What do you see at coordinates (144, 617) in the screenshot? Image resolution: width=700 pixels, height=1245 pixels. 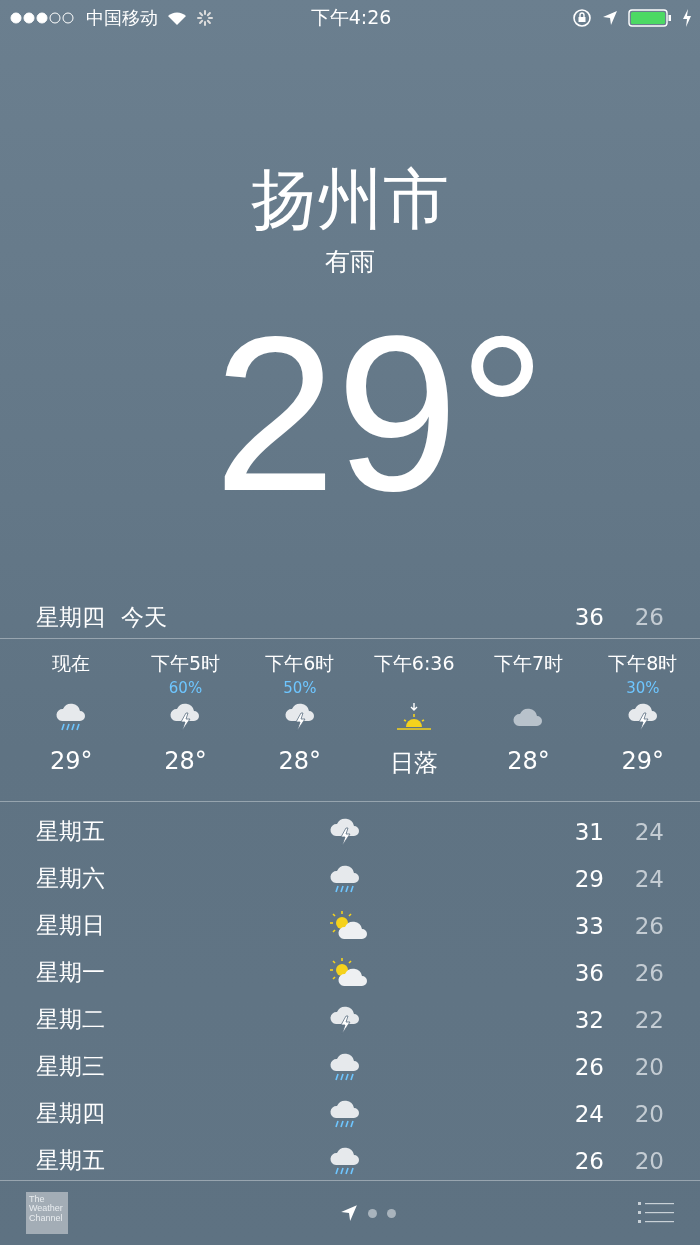 I see `today-label: 今天` at bounding box center [144, 617].